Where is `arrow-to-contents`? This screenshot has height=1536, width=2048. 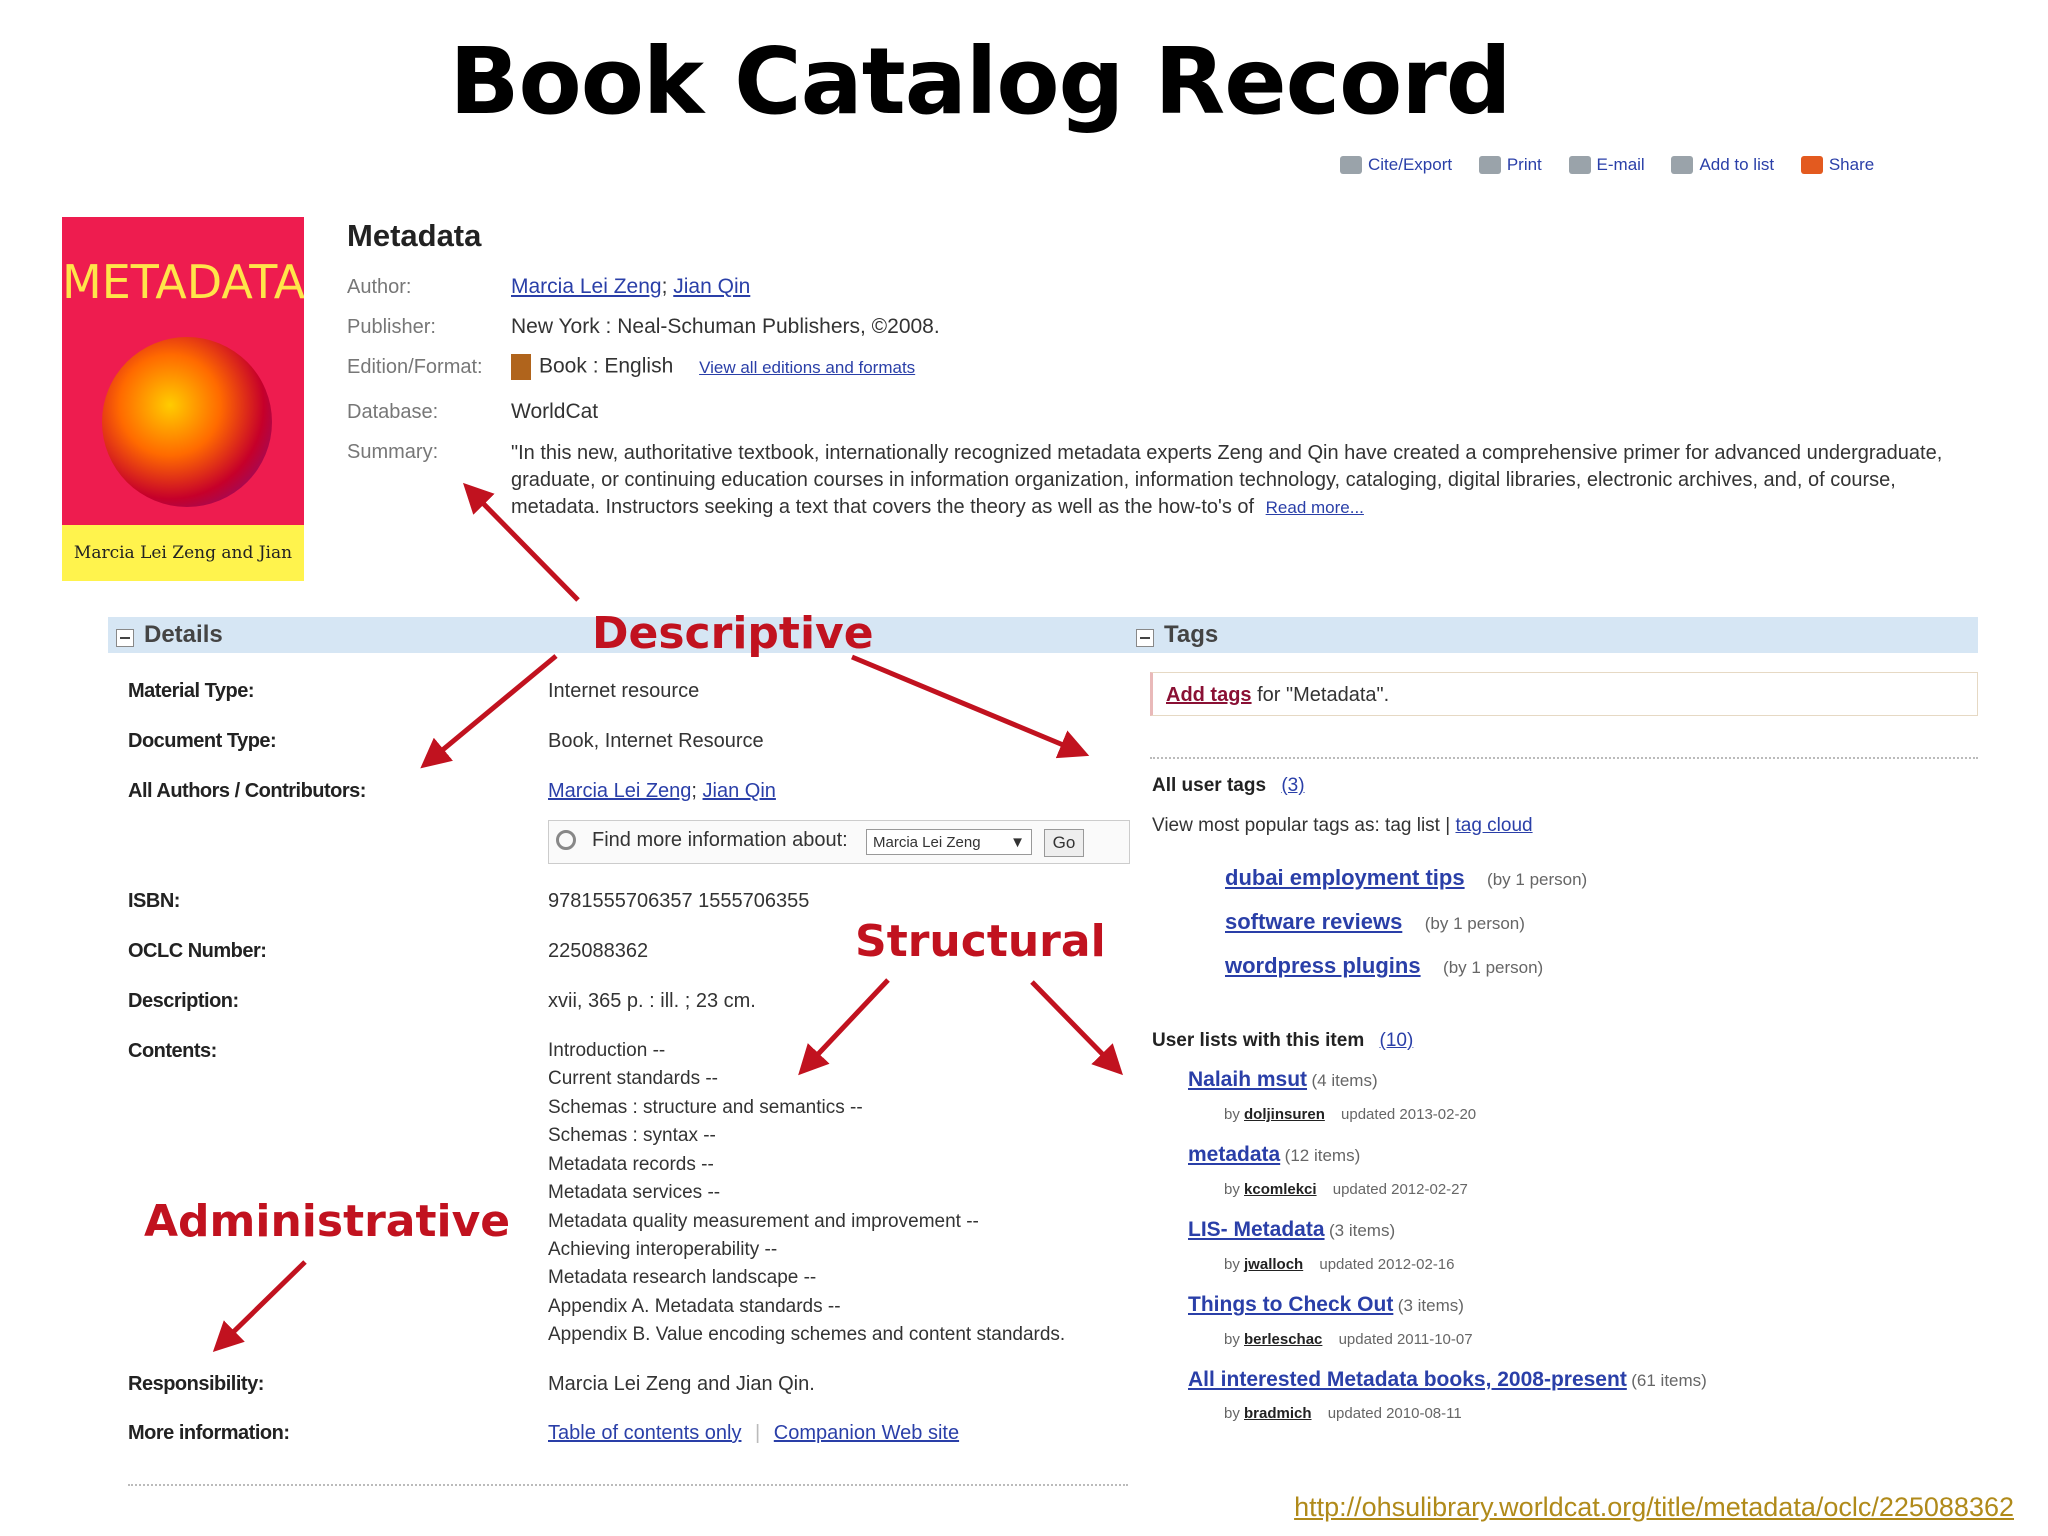
arrow-to-contents is located at coordinates (844, 1027).